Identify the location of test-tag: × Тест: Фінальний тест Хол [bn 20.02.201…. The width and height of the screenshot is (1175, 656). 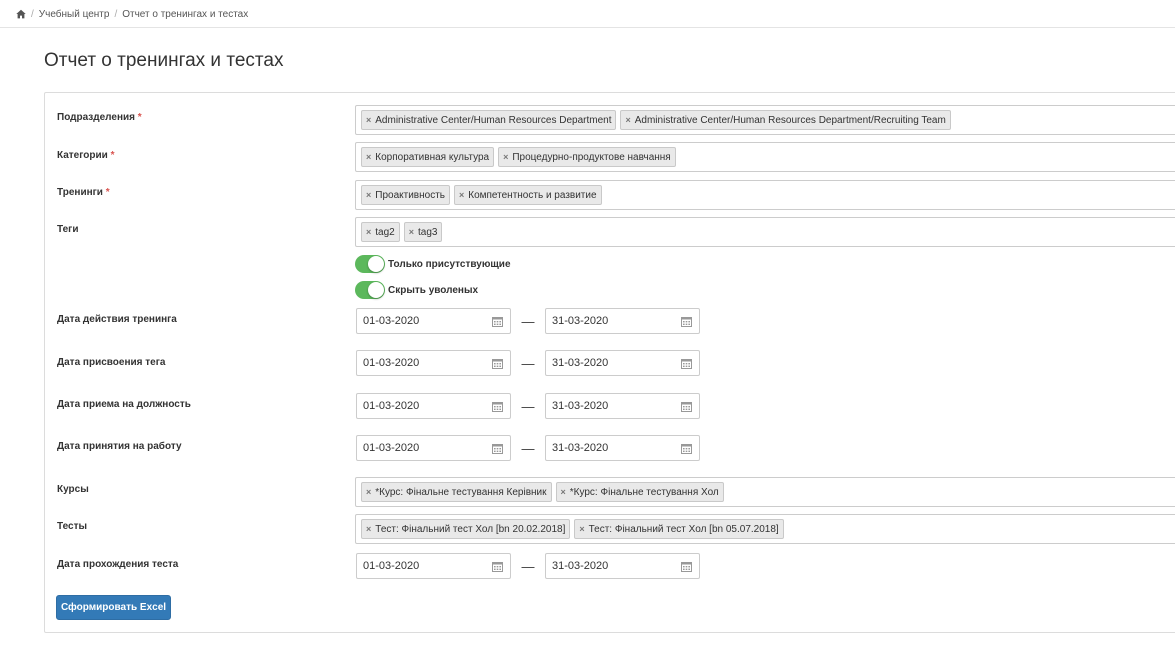
(466, 529).